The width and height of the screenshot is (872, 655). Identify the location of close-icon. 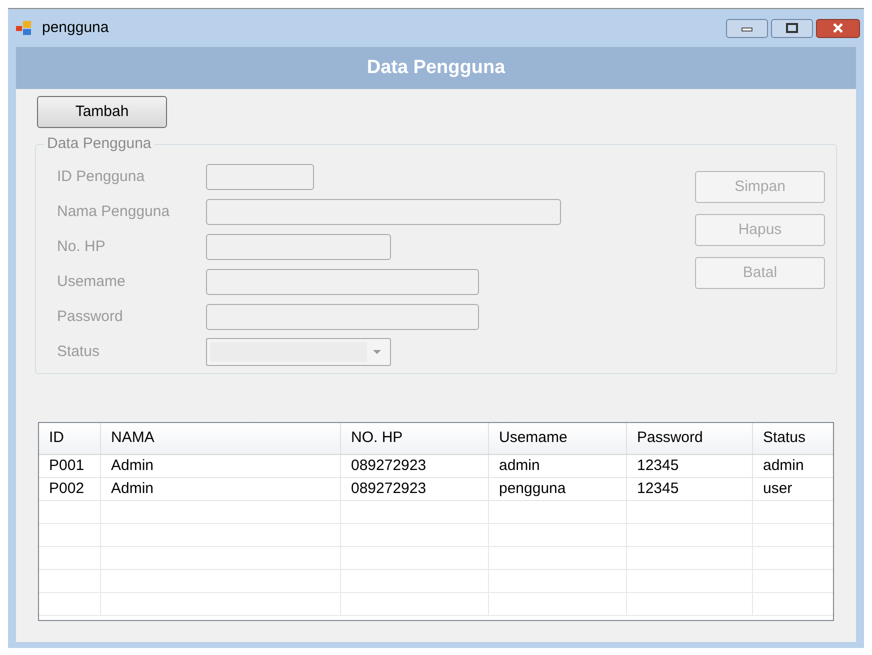
(838, 28).